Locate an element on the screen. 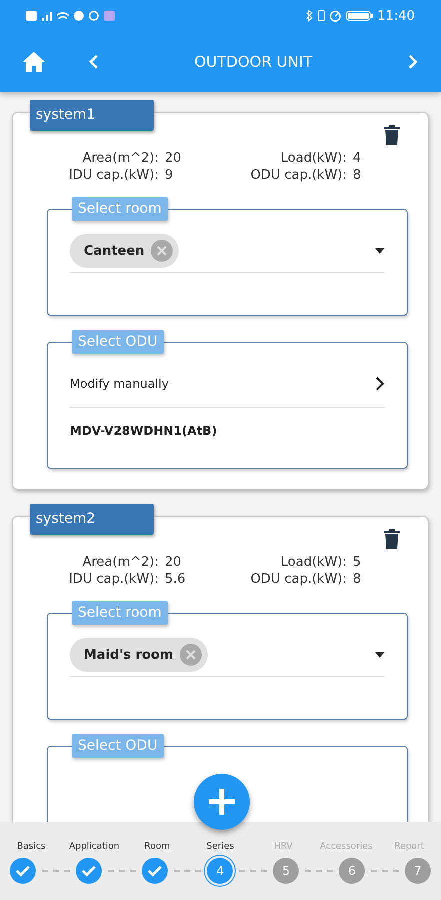 This screenshot has width=441, height=900. stat-value: 9 is located at coordinates (169, 175).